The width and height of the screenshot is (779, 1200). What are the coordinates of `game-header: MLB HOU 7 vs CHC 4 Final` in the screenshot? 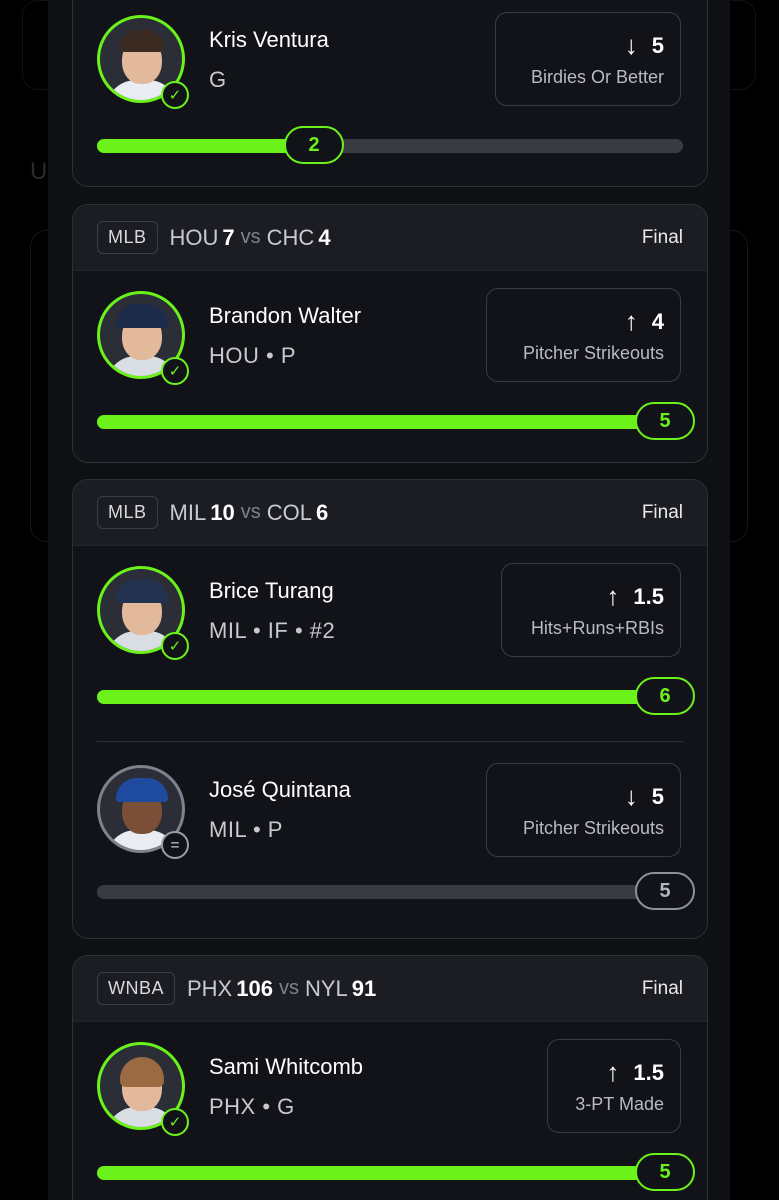 It's located at (390, 238).